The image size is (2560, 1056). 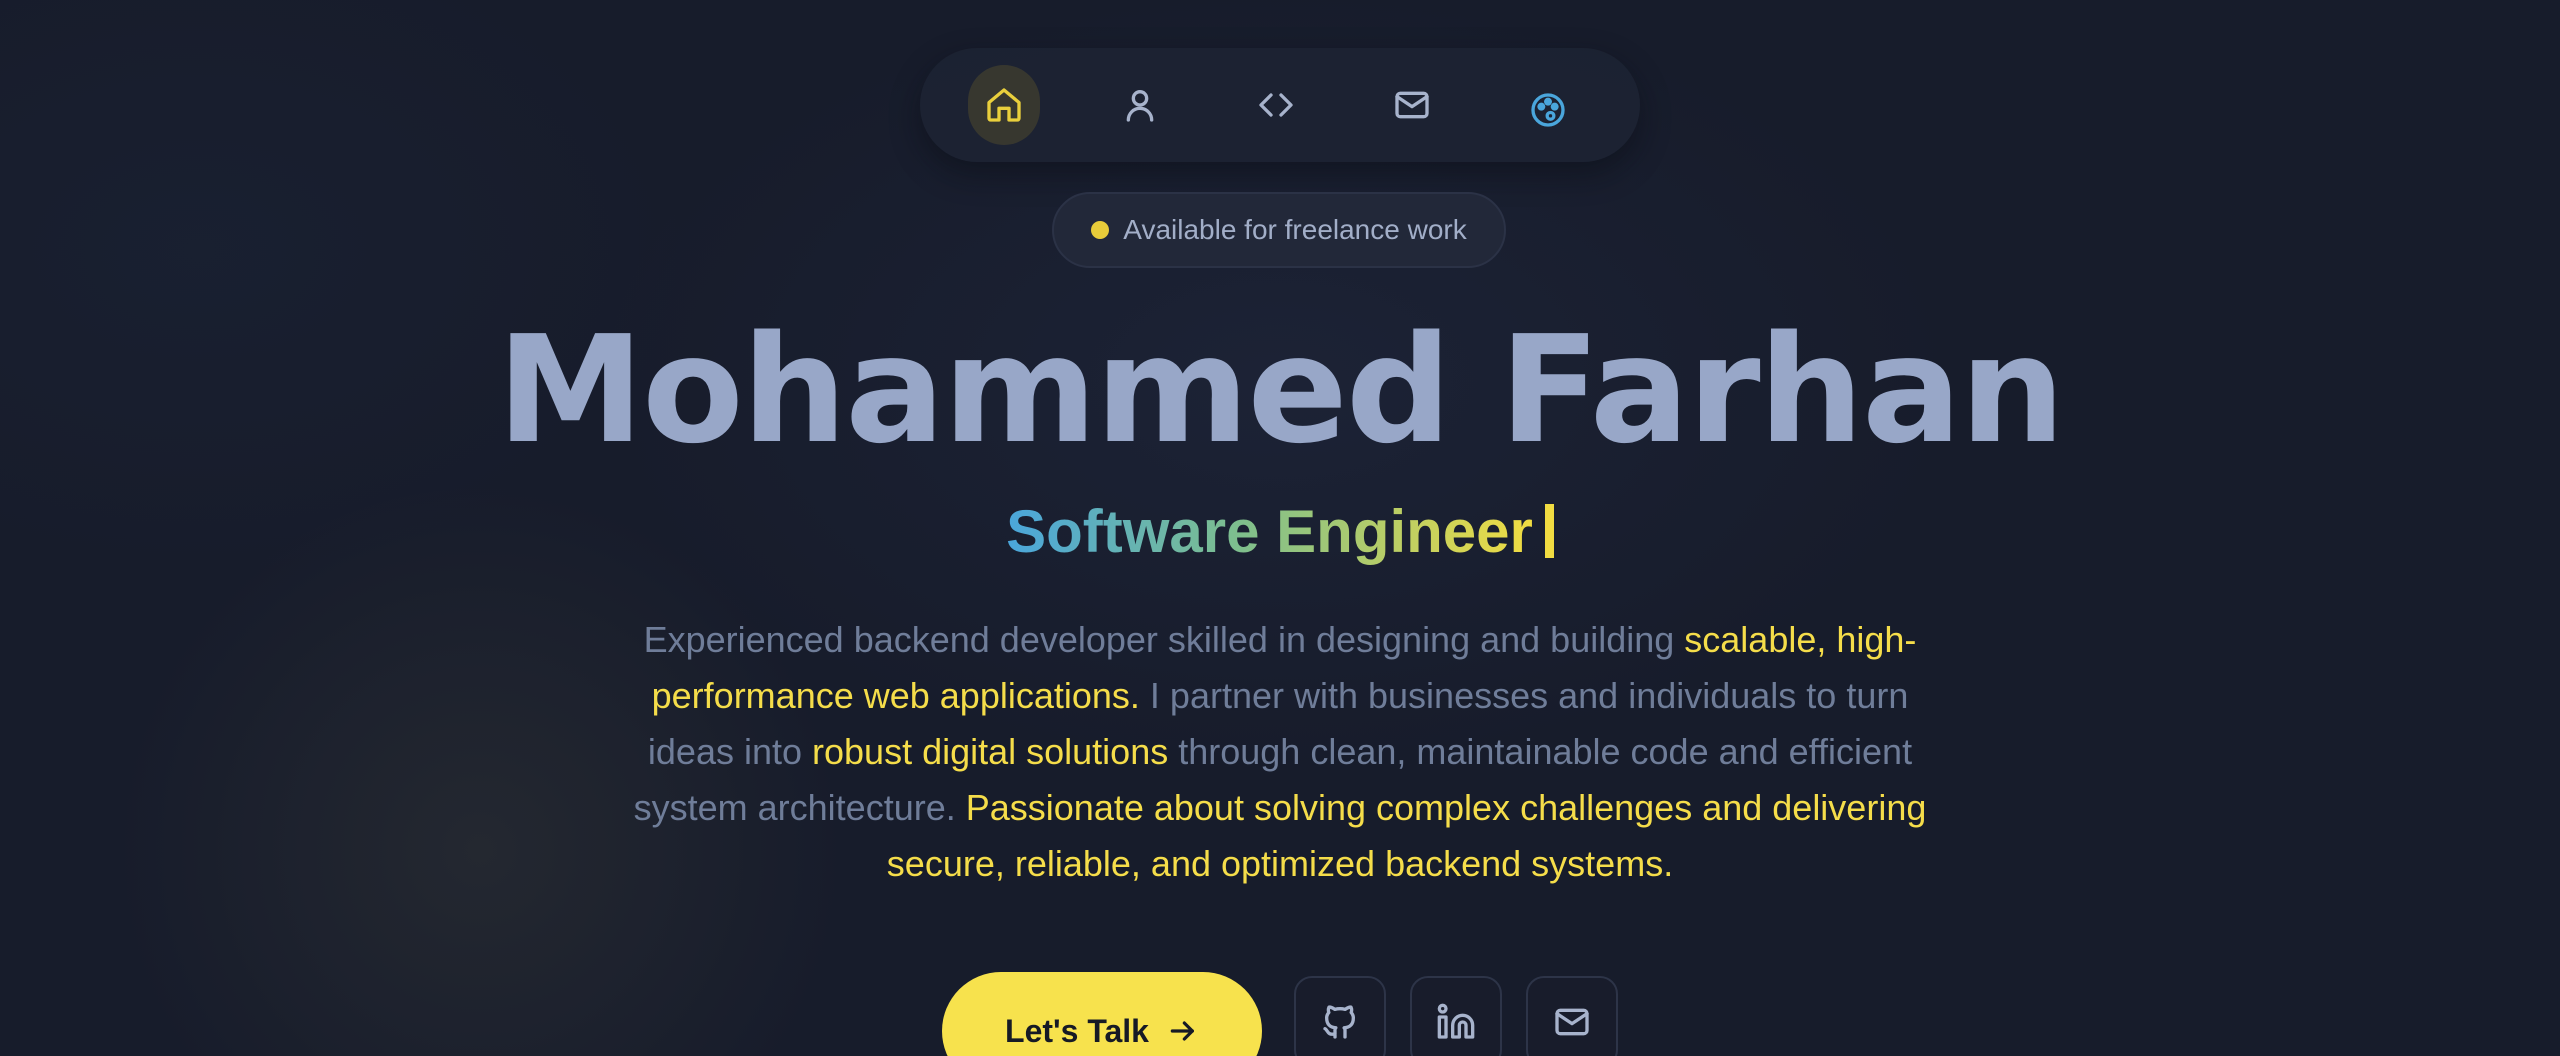 I want to click on top-navigation, so click(x=1280, y=105).